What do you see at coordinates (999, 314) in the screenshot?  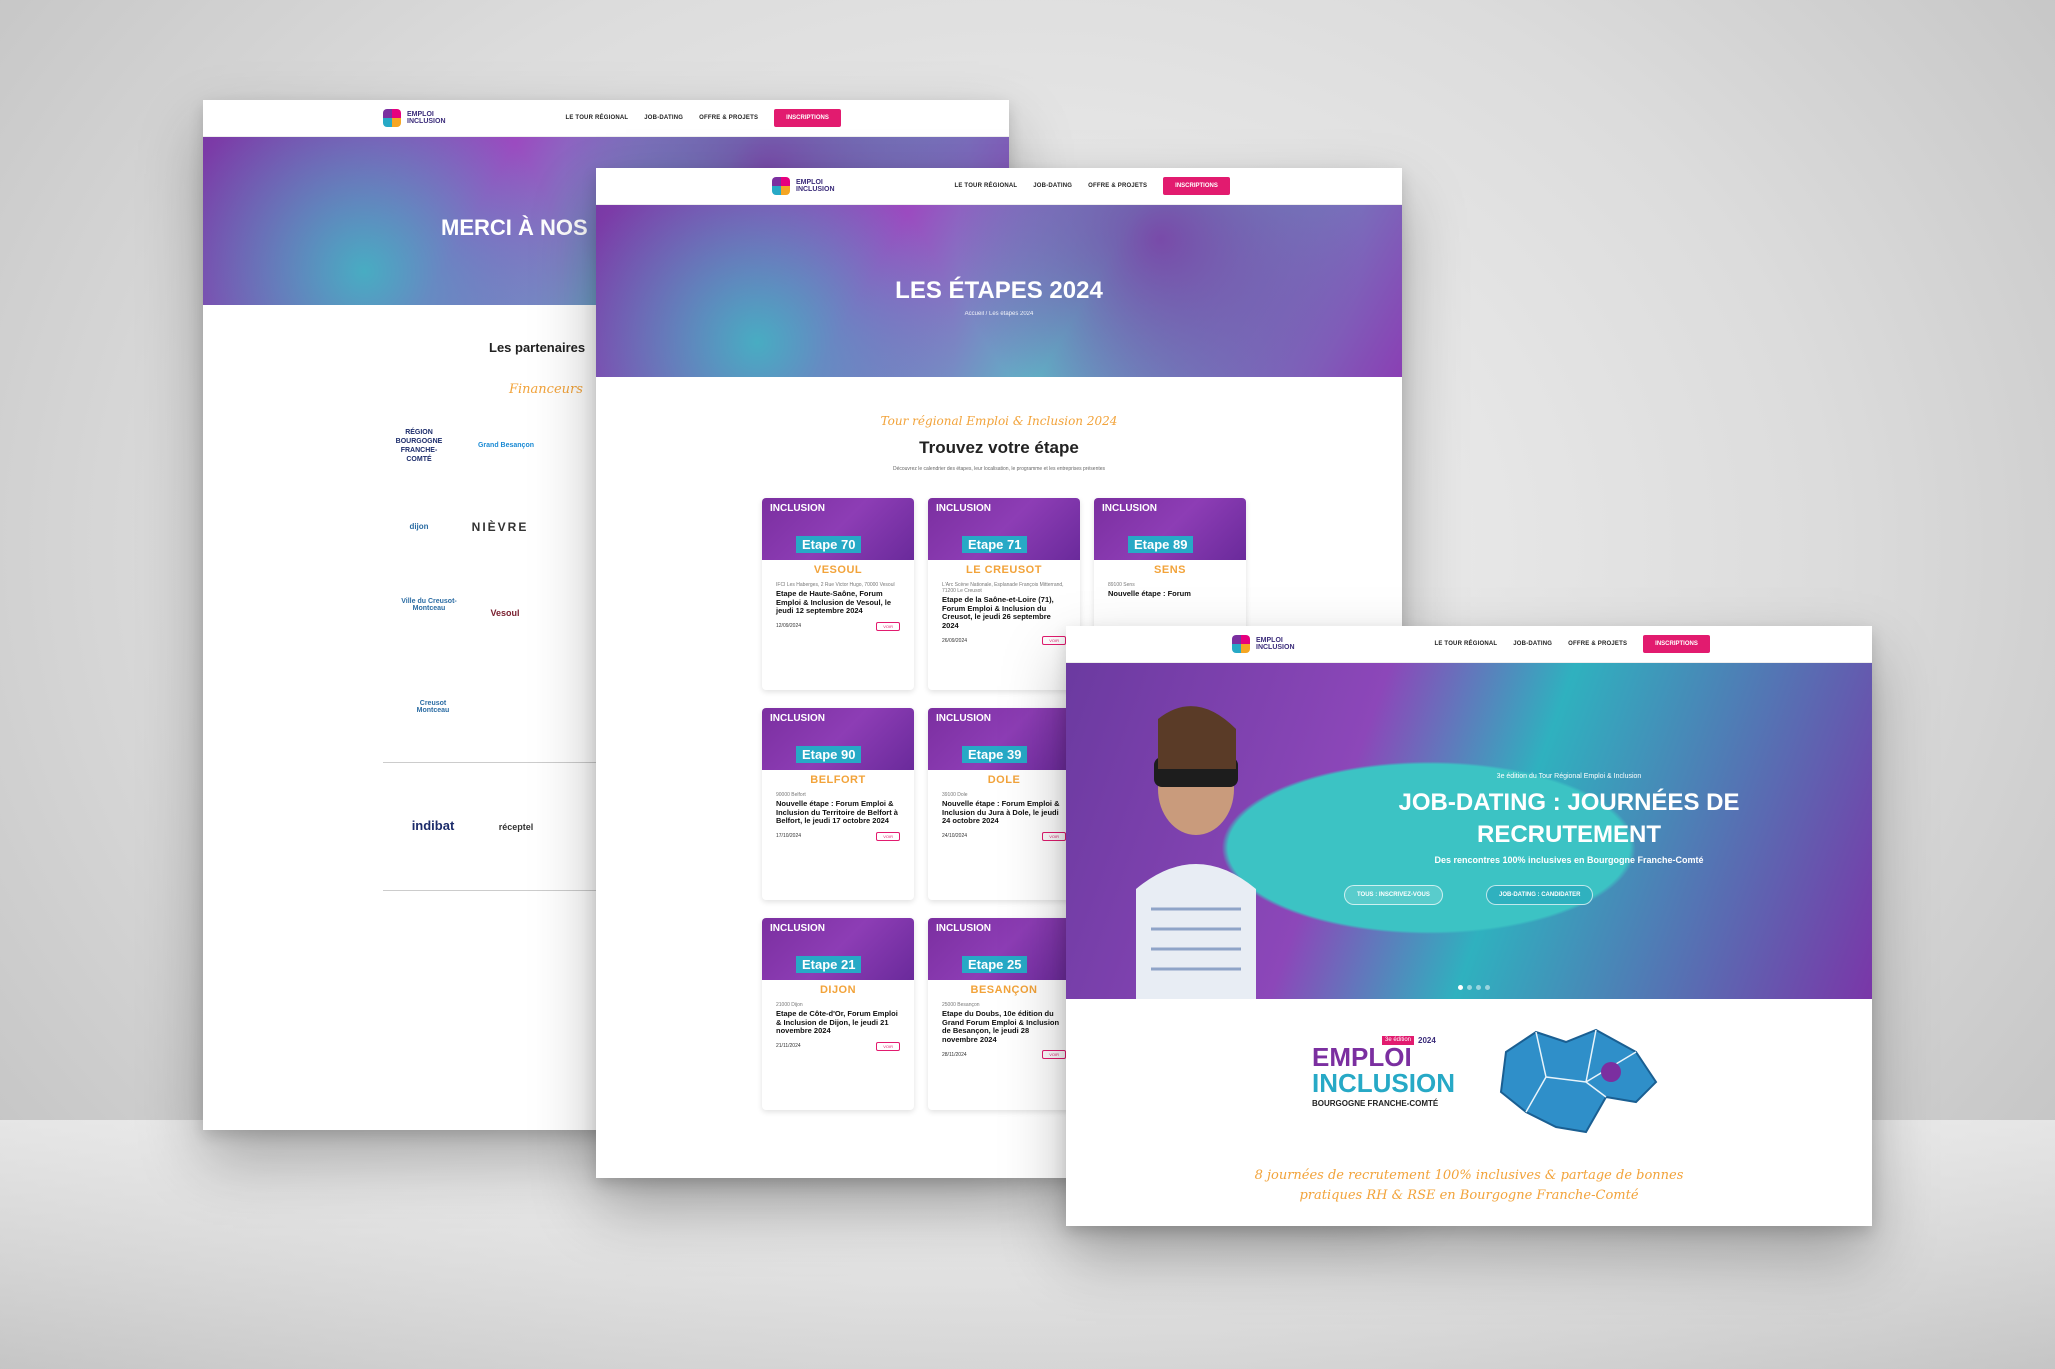 I see `breadcrumb: Accueil / Les étapes 2024` at bounding box center [999, 314].